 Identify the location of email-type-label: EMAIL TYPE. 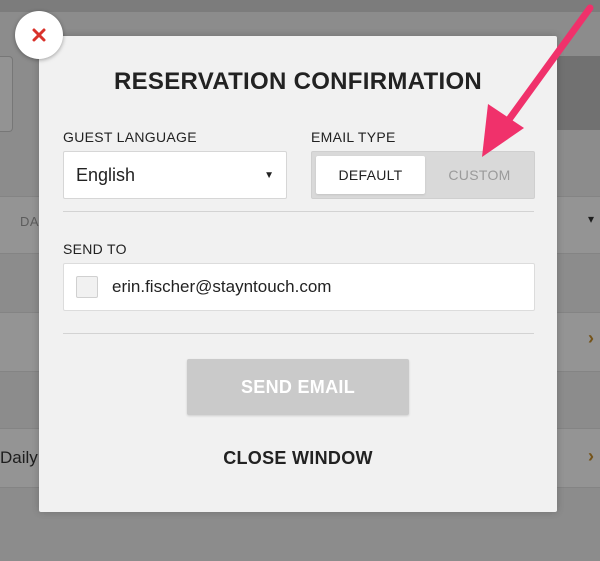
(353, 137).